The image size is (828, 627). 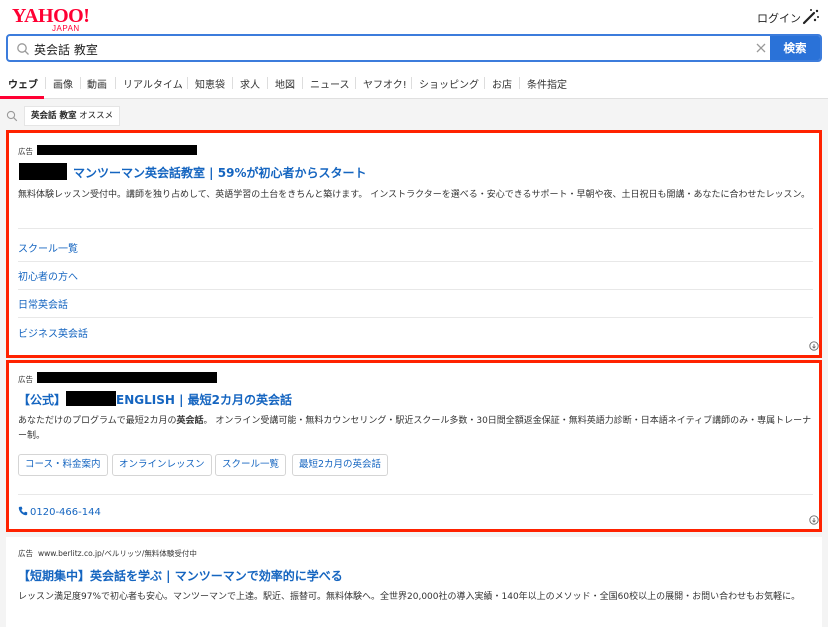 What do you see at coordinates (251, 465) in the screenshot?
I see `ad-chip-school-list: スクール一覧` at bounding box center [251, 465].